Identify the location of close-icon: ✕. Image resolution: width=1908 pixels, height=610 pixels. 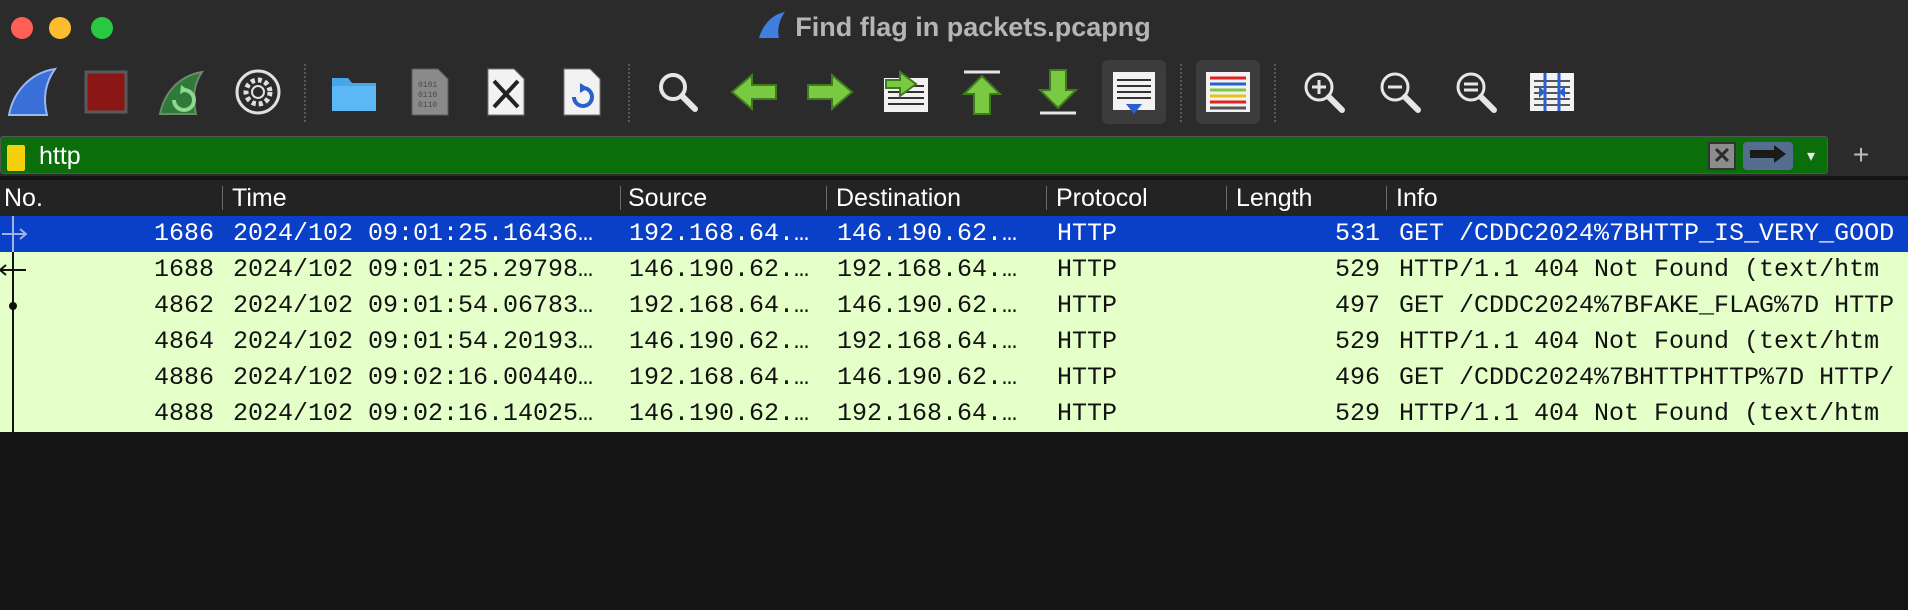
(1722, 155).